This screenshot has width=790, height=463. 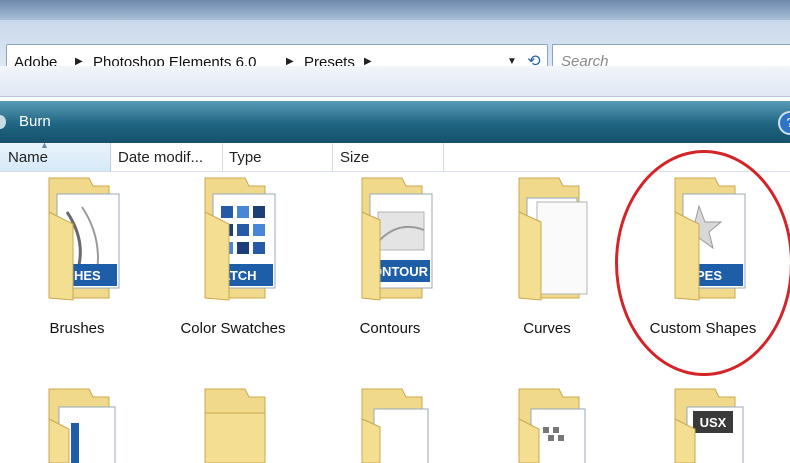 What do you see at coordinates (245, 157) in the screenshot?
I see `column-type: Type` at bounding box center [245, 157].